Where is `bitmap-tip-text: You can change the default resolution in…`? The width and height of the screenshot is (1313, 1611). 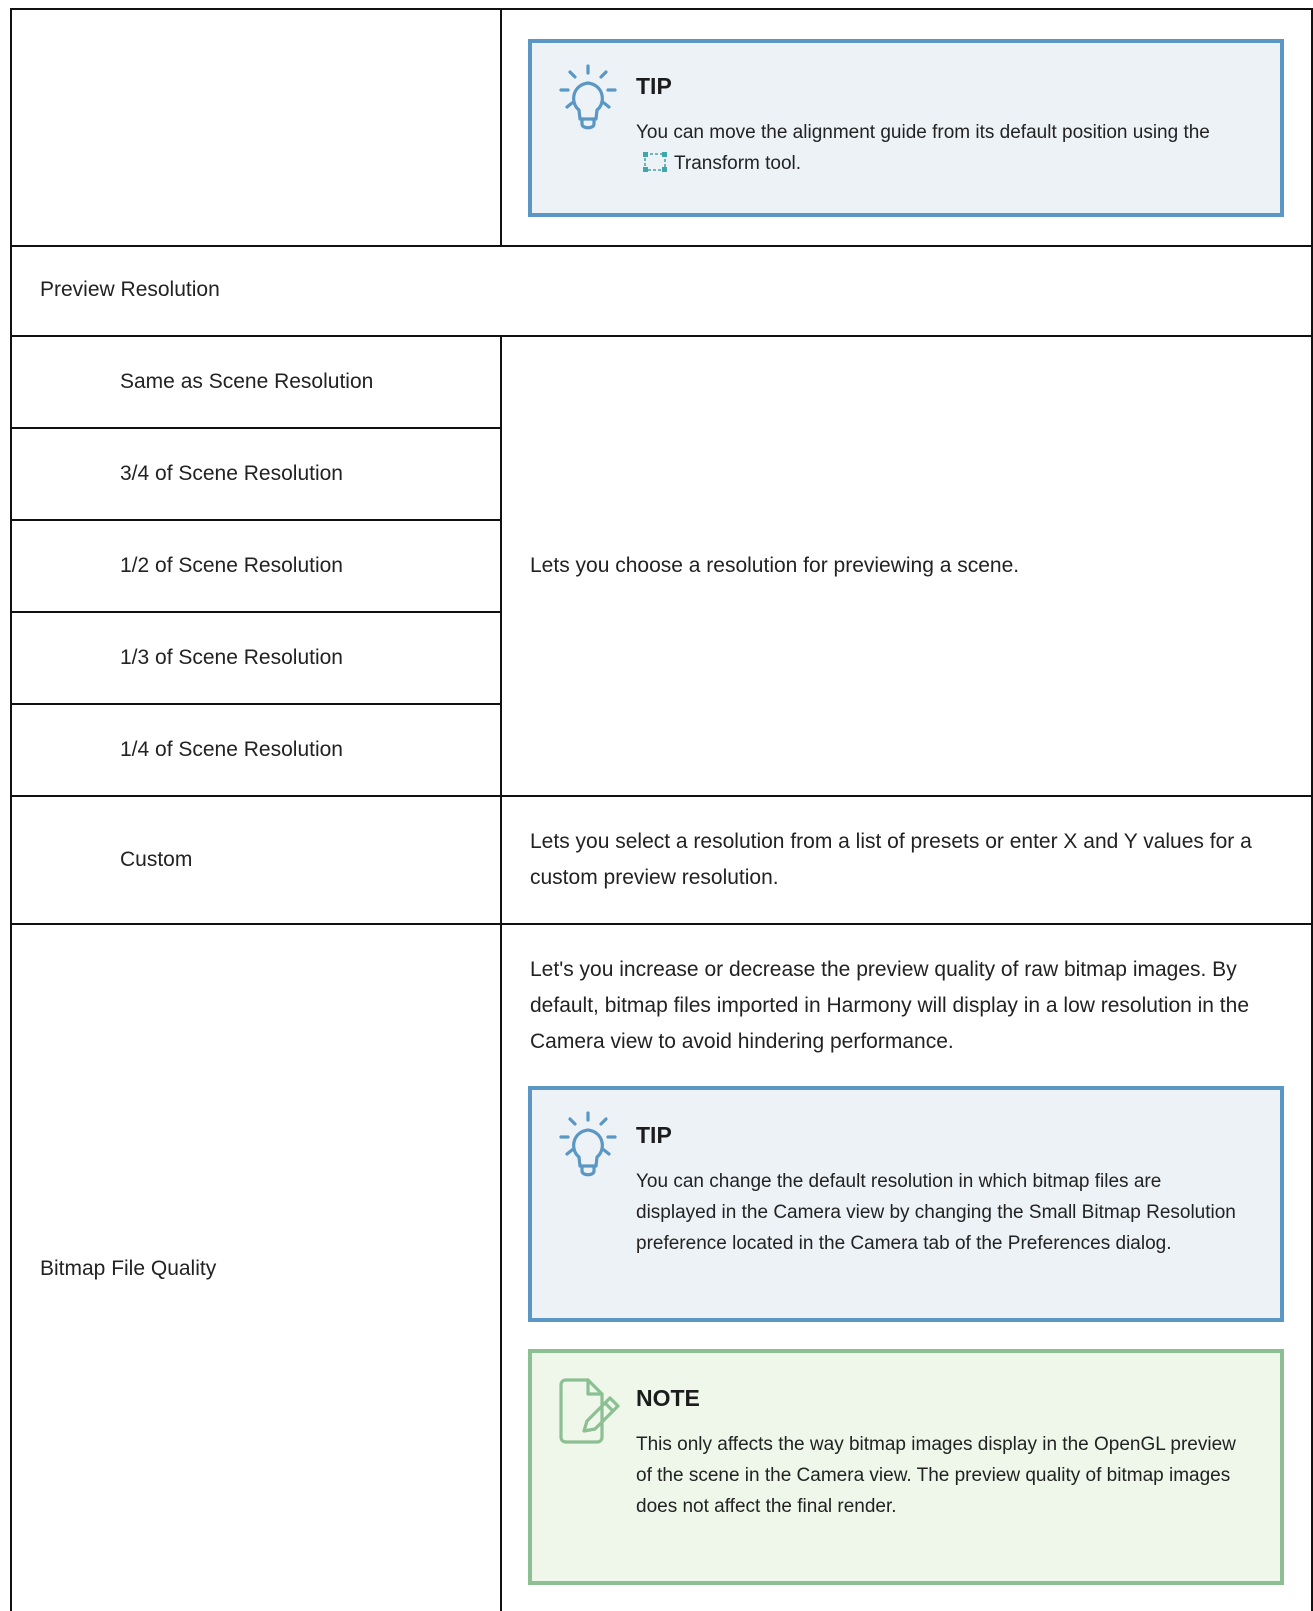 bitmap-tip-text: You can change the default resolution in… is located at coordinates (936, 1212).